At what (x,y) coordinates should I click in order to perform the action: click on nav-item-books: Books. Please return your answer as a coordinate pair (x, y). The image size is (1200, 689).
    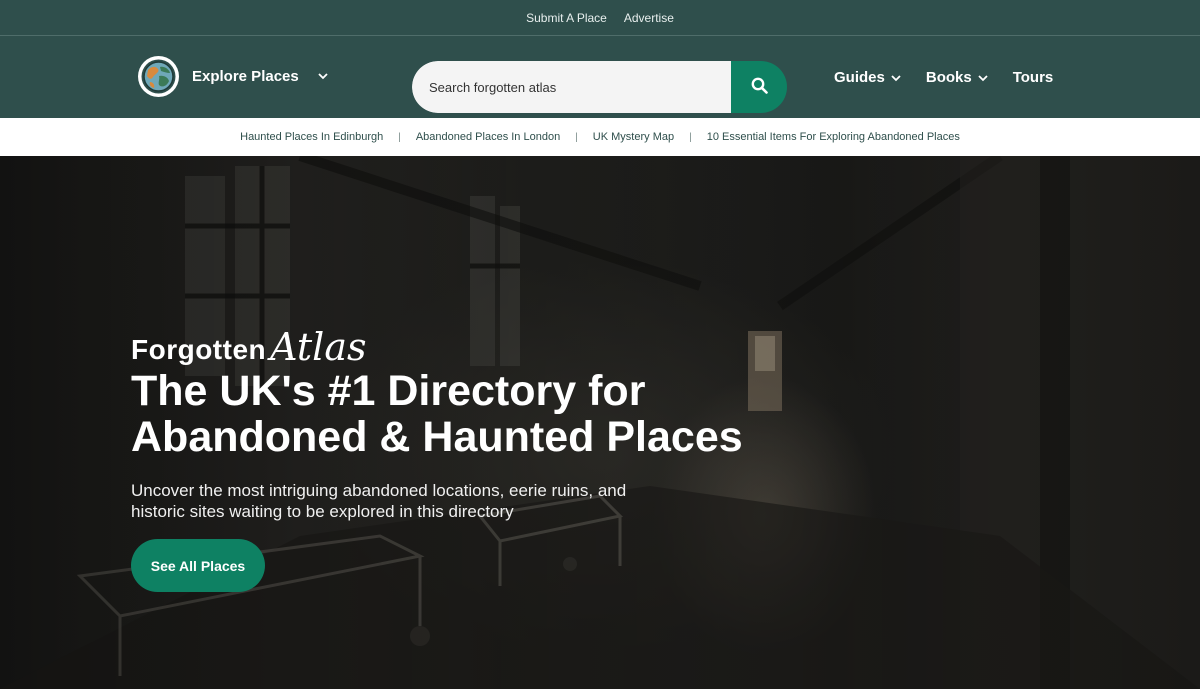
    Looking at the image, I should click on (957, 77).